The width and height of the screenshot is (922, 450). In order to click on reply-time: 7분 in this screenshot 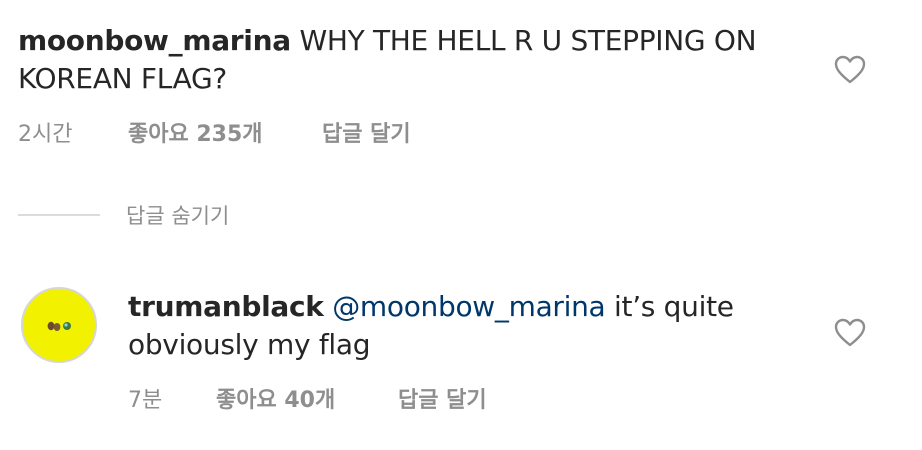, I will do `click(145, 400)`.